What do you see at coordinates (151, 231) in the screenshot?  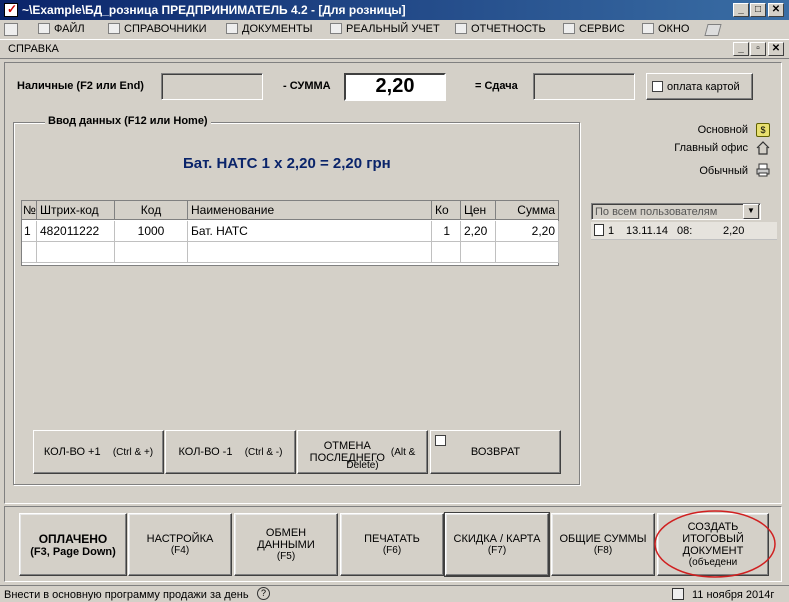 I see `table-cell-code: 1000` at bounding box center [151, 231].